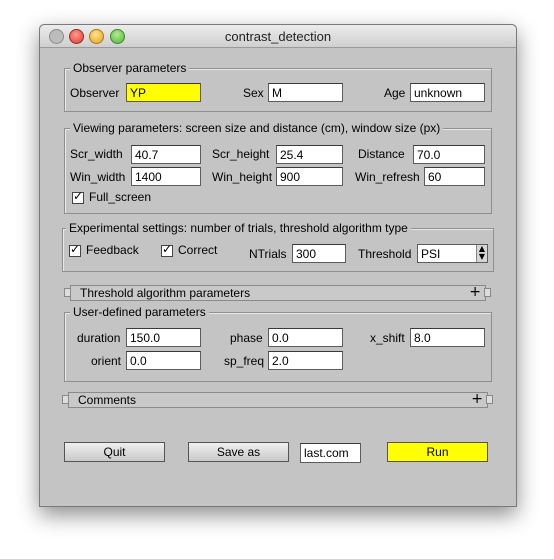 The image size is (554, 559). Describe the element at coordinates (198, 250) in the screenshot. I see `correct-label: Correct` at that location.